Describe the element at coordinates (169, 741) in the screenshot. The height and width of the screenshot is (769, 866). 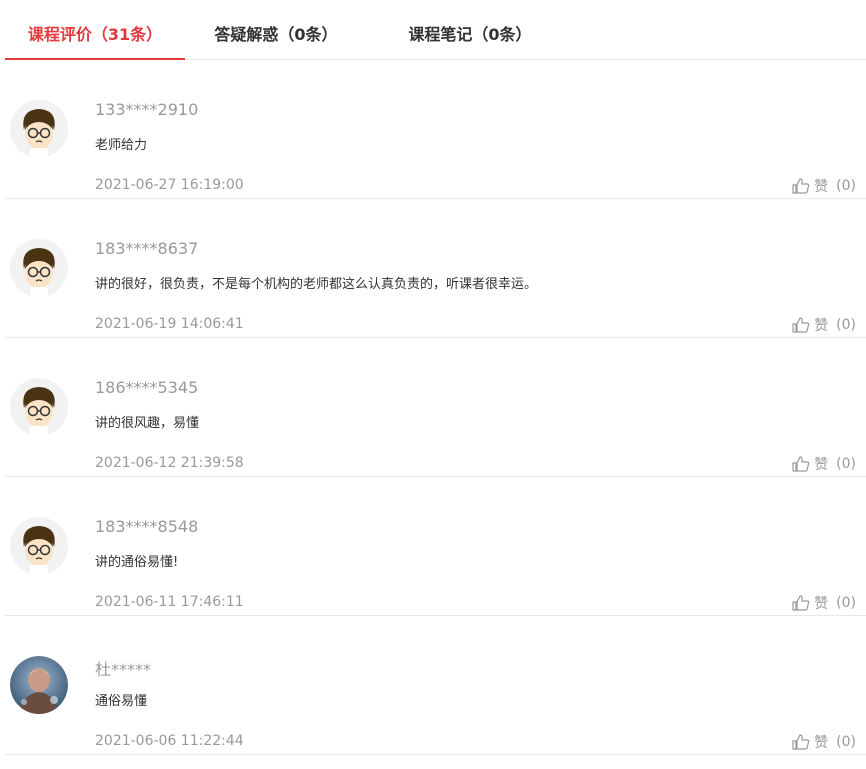
I see `review-time: 2021-06-06 11:22:44` at that location.